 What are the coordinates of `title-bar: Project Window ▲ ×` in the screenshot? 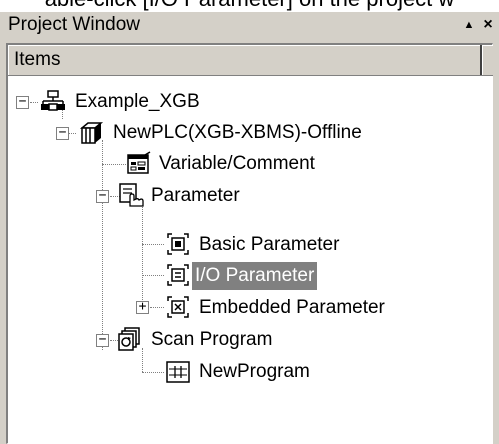 It's located at (249, 25).